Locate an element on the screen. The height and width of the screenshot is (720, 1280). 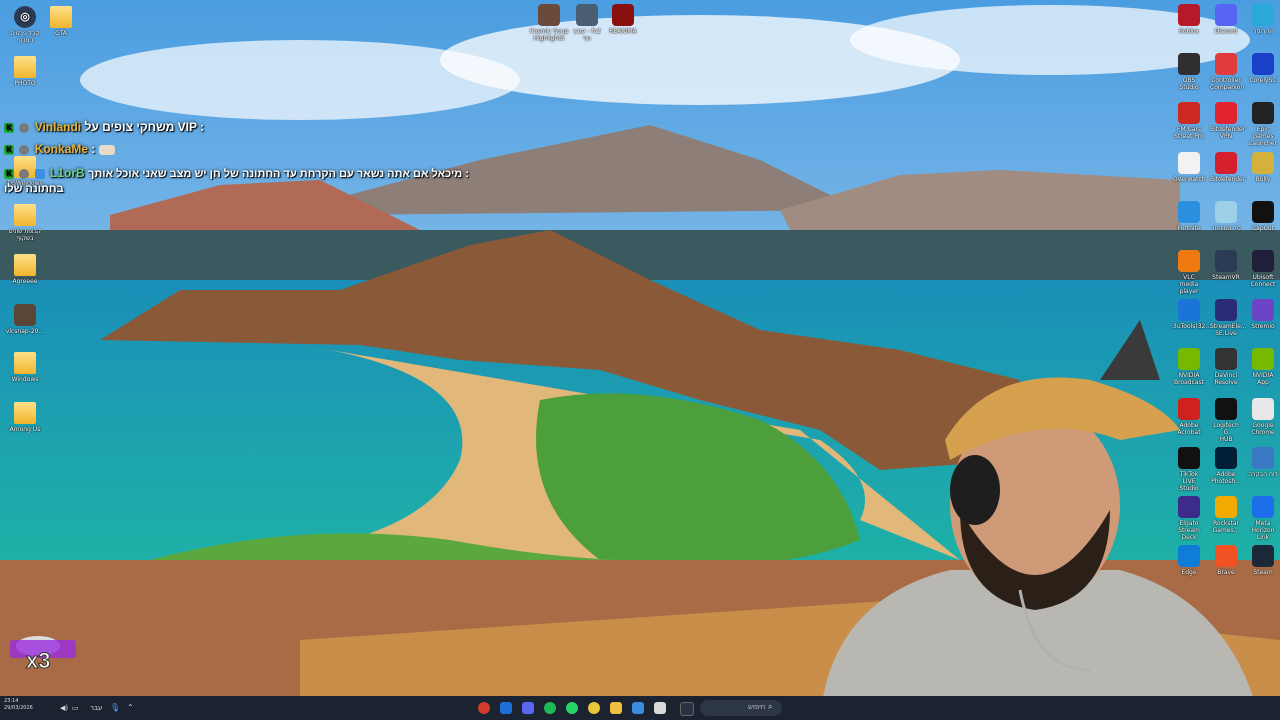
desktop-icon-bully: Bully is located at coordinates (1263, 167).